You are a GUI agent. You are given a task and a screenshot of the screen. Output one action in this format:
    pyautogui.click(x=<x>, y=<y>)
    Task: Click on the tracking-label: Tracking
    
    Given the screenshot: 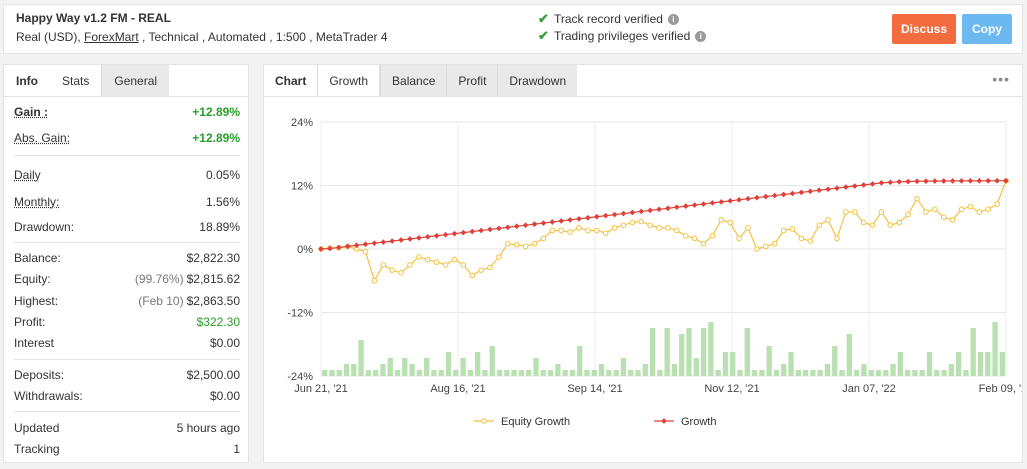 What is the action you would take?
    pyautogui.click(x=37, y=449)
    